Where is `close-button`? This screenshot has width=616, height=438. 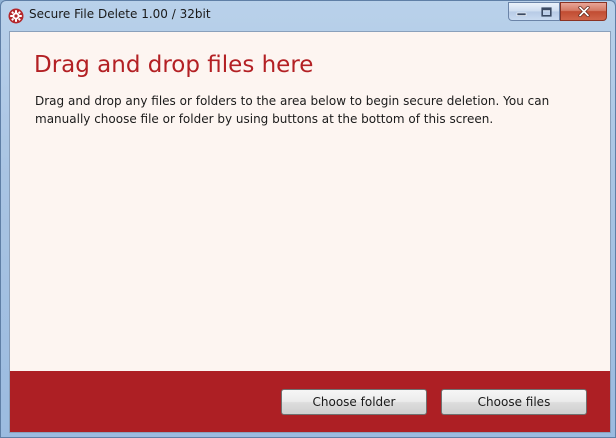 close-button is located at coordinates (583, 11).